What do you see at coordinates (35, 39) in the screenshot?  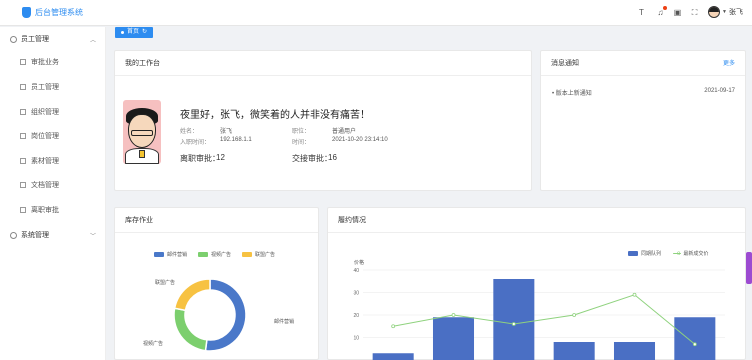 I see `sidebar-group-label: 员工管理` at bounding box center [35, 39].